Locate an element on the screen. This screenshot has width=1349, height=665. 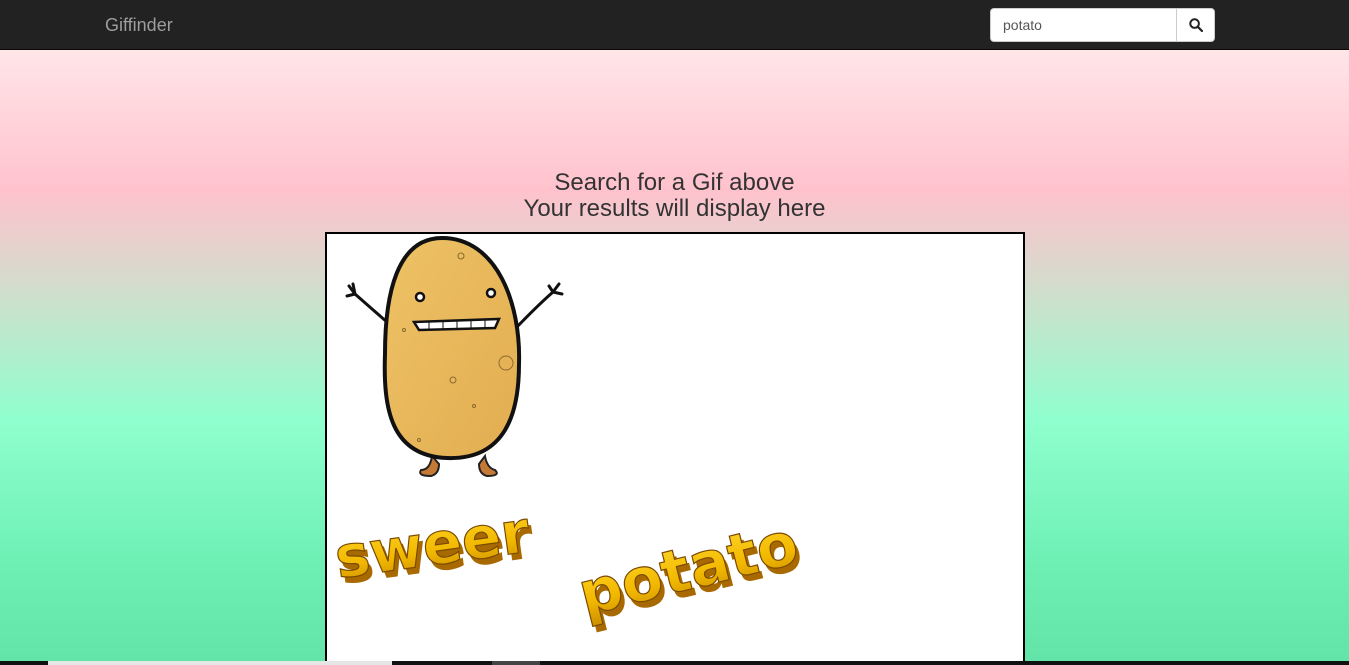
search-icon is located at coordinates (1195, 25).